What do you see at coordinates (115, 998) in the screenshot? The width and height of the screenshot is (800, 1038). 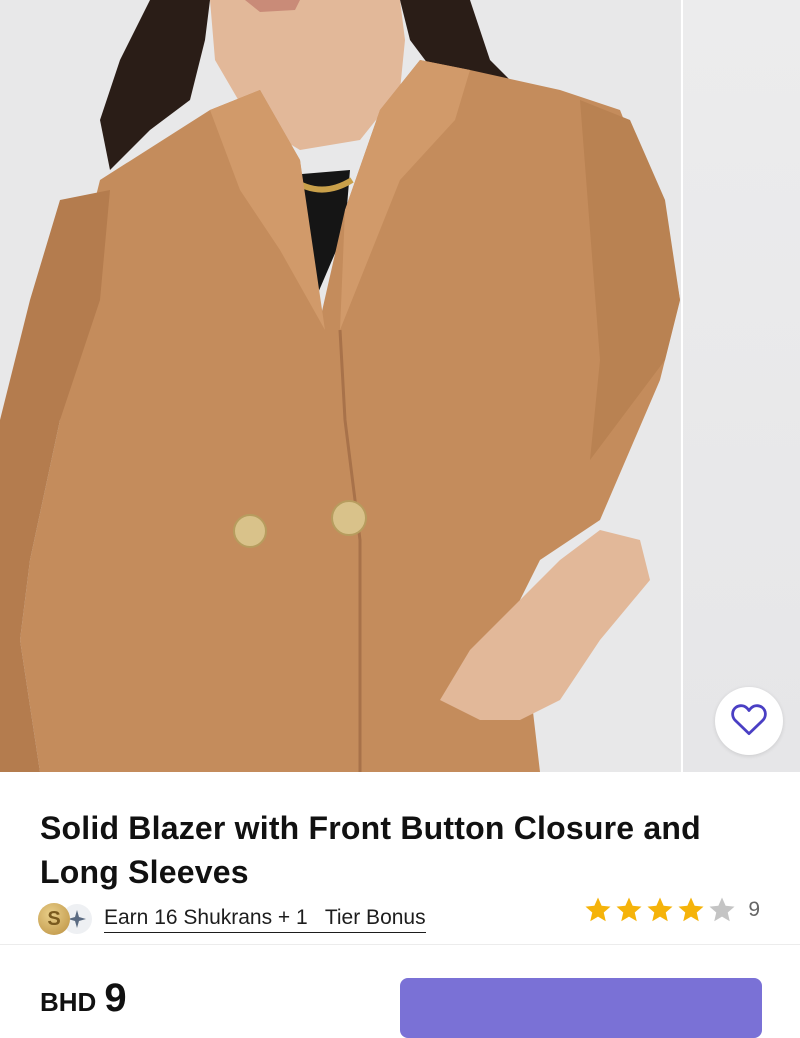 I see `price-amount: 9` at bounding box center [115, 998].